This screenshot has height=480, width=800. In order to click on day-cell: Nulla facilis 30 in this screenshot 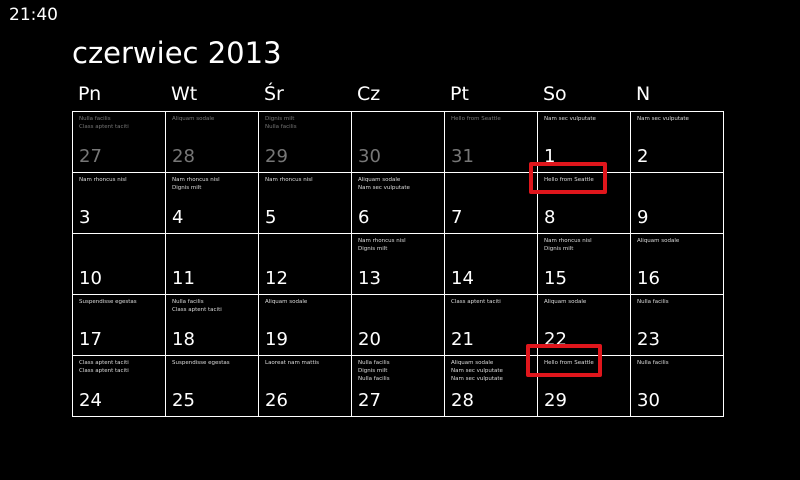, I will do `click(677, 386)`.